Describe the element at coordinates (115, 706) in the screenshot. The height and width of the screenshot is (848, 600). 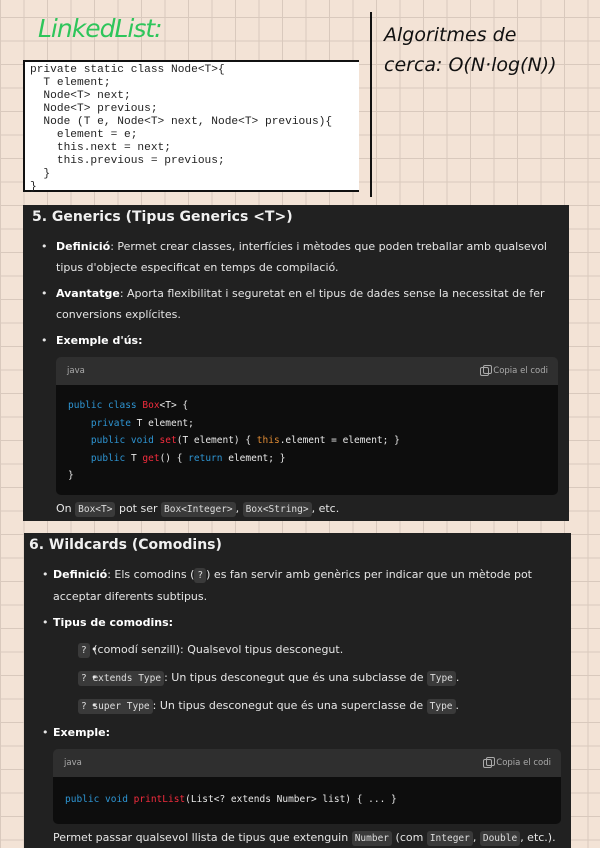
I see `inline-code: ? super Type` at that location.